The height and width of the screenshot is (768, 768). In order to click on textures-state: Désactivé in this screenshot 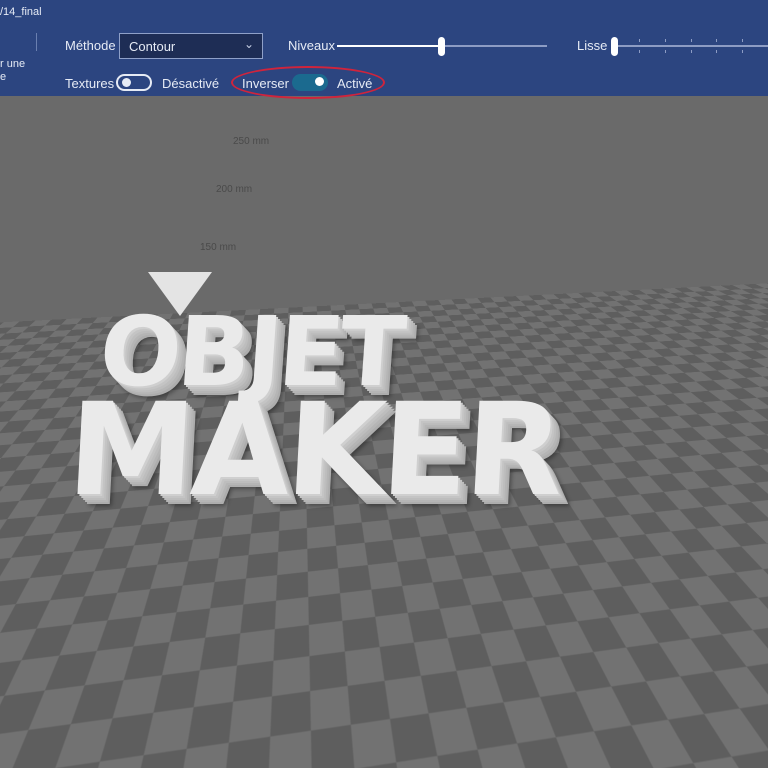, I will do `click(191, 83)`.